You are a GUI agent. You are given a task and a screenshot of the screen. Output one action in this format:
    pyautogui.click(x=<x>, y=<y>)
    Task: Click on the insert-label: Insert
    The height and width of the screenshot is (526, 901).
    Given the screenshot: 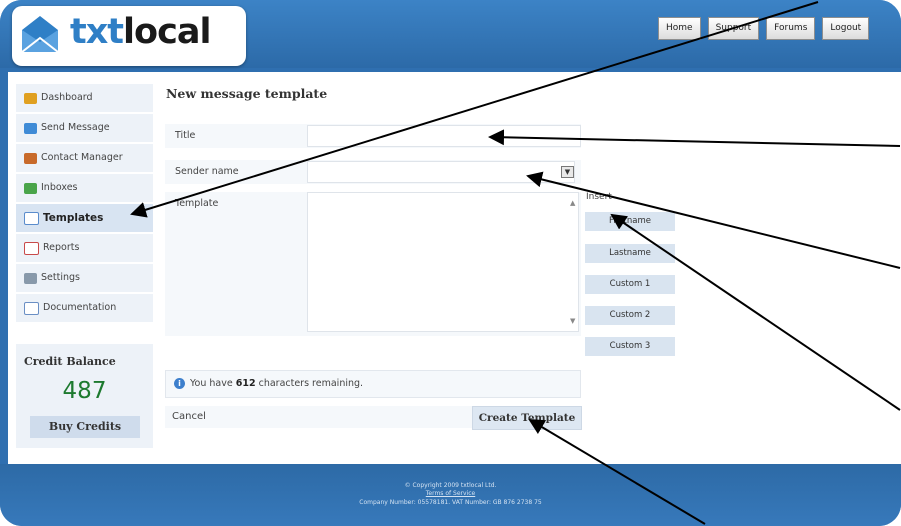 What is the action you would take?
    pyautogui.click(x=599, y=197)
    